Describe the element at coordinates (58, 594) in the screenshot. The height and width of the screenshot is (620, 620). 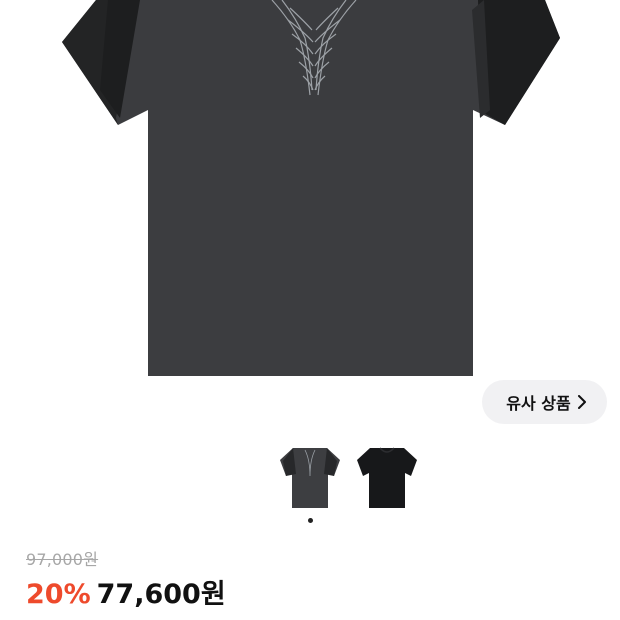
I see `discount-rate: 20%` at that location.